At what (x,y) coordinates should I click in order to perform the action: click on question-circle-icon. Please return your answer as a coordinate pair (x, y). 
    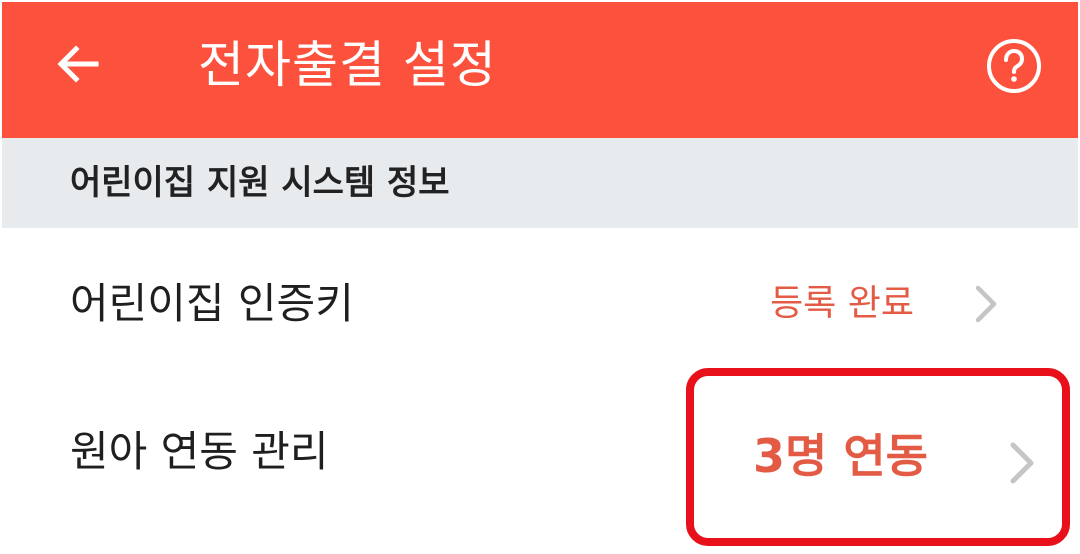
    Looking at the image, I should click on (1014, 66).